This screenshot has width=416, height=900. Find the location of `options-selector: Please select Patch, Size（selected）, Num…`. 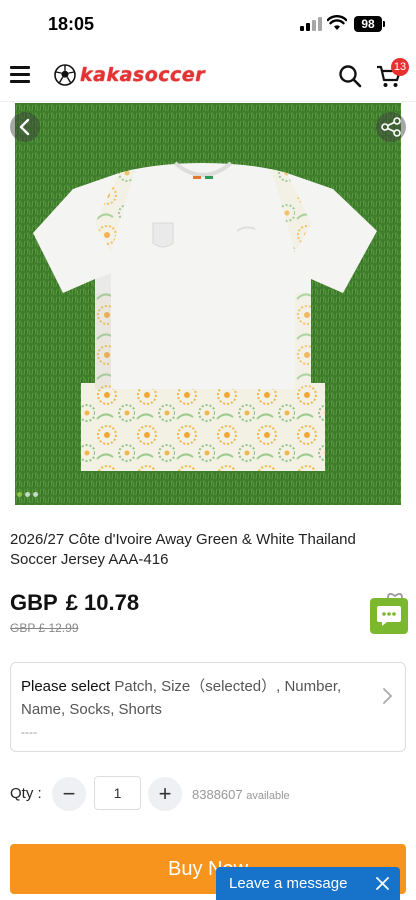

options-selector: Please select Patch, Size（selected）, Num… is located at coordinates (208, 707).